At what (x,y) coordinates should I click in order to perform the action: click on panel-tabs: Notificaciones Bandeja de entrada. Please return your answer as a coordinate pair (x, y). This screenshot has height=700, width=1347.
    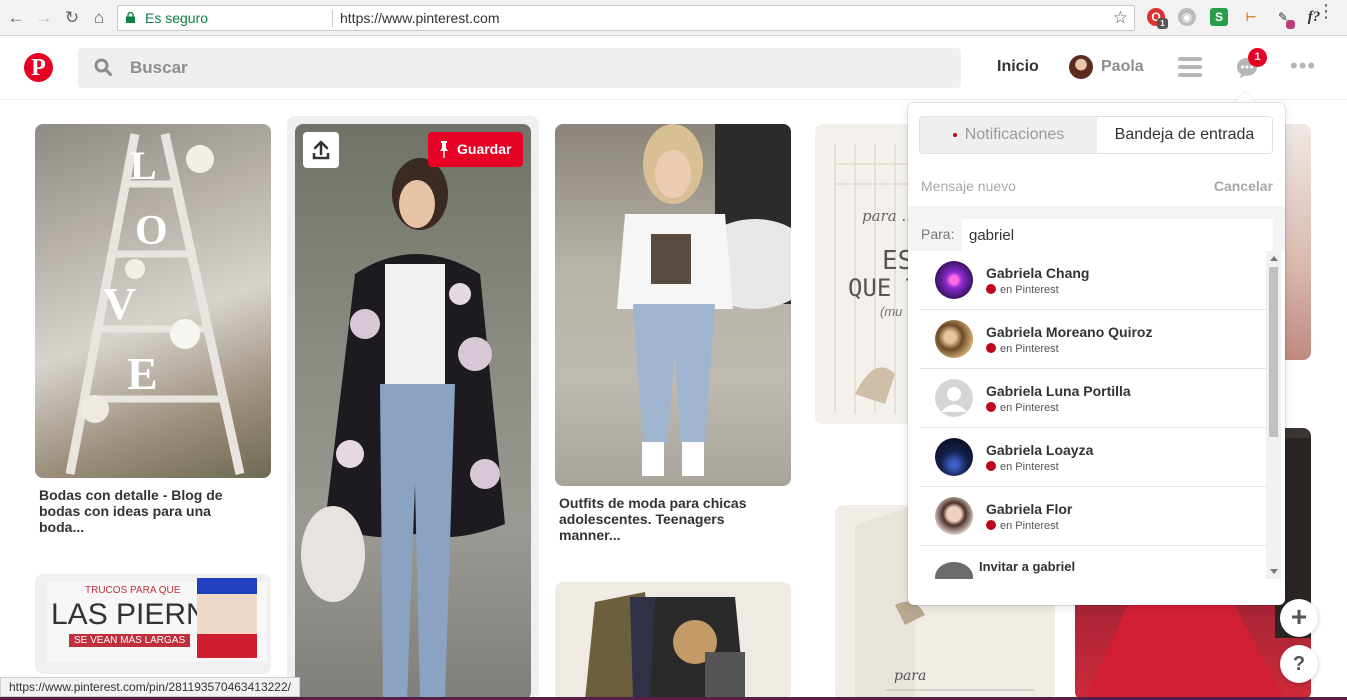
    Looking at the image, I should click on (1096, 135).